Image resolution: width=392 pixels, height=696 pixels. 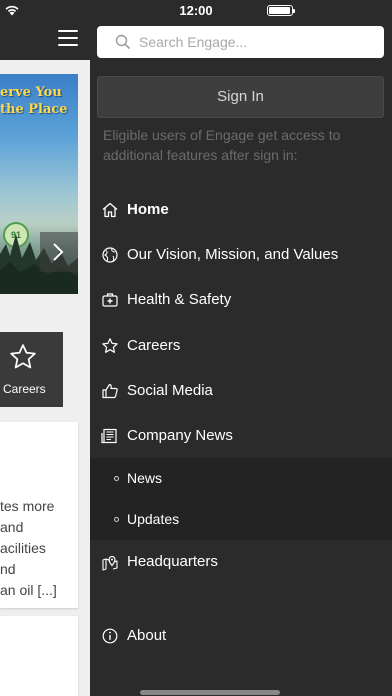 What do you see at coordinates (210, 692) in the screenshot?
I see `home-indicator` at bounding box center [210, 692].